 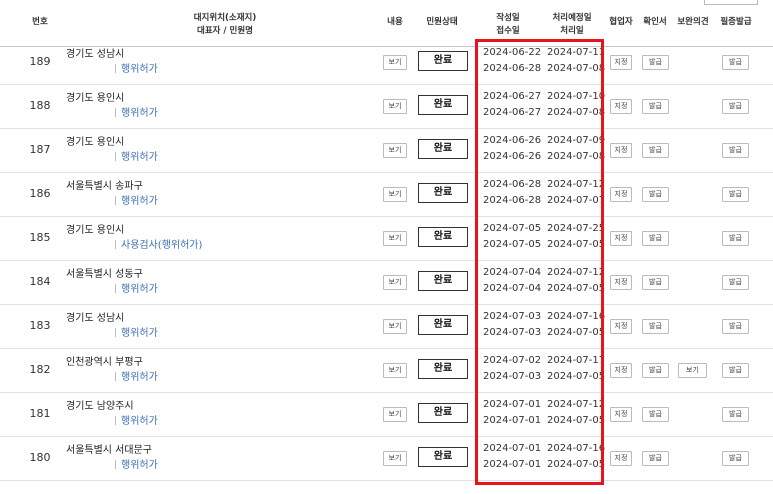 What do you see at coordinates (655, 22) in the screenshot?
I see `header-confirm: 확인서` at bounding box center [655, 22].